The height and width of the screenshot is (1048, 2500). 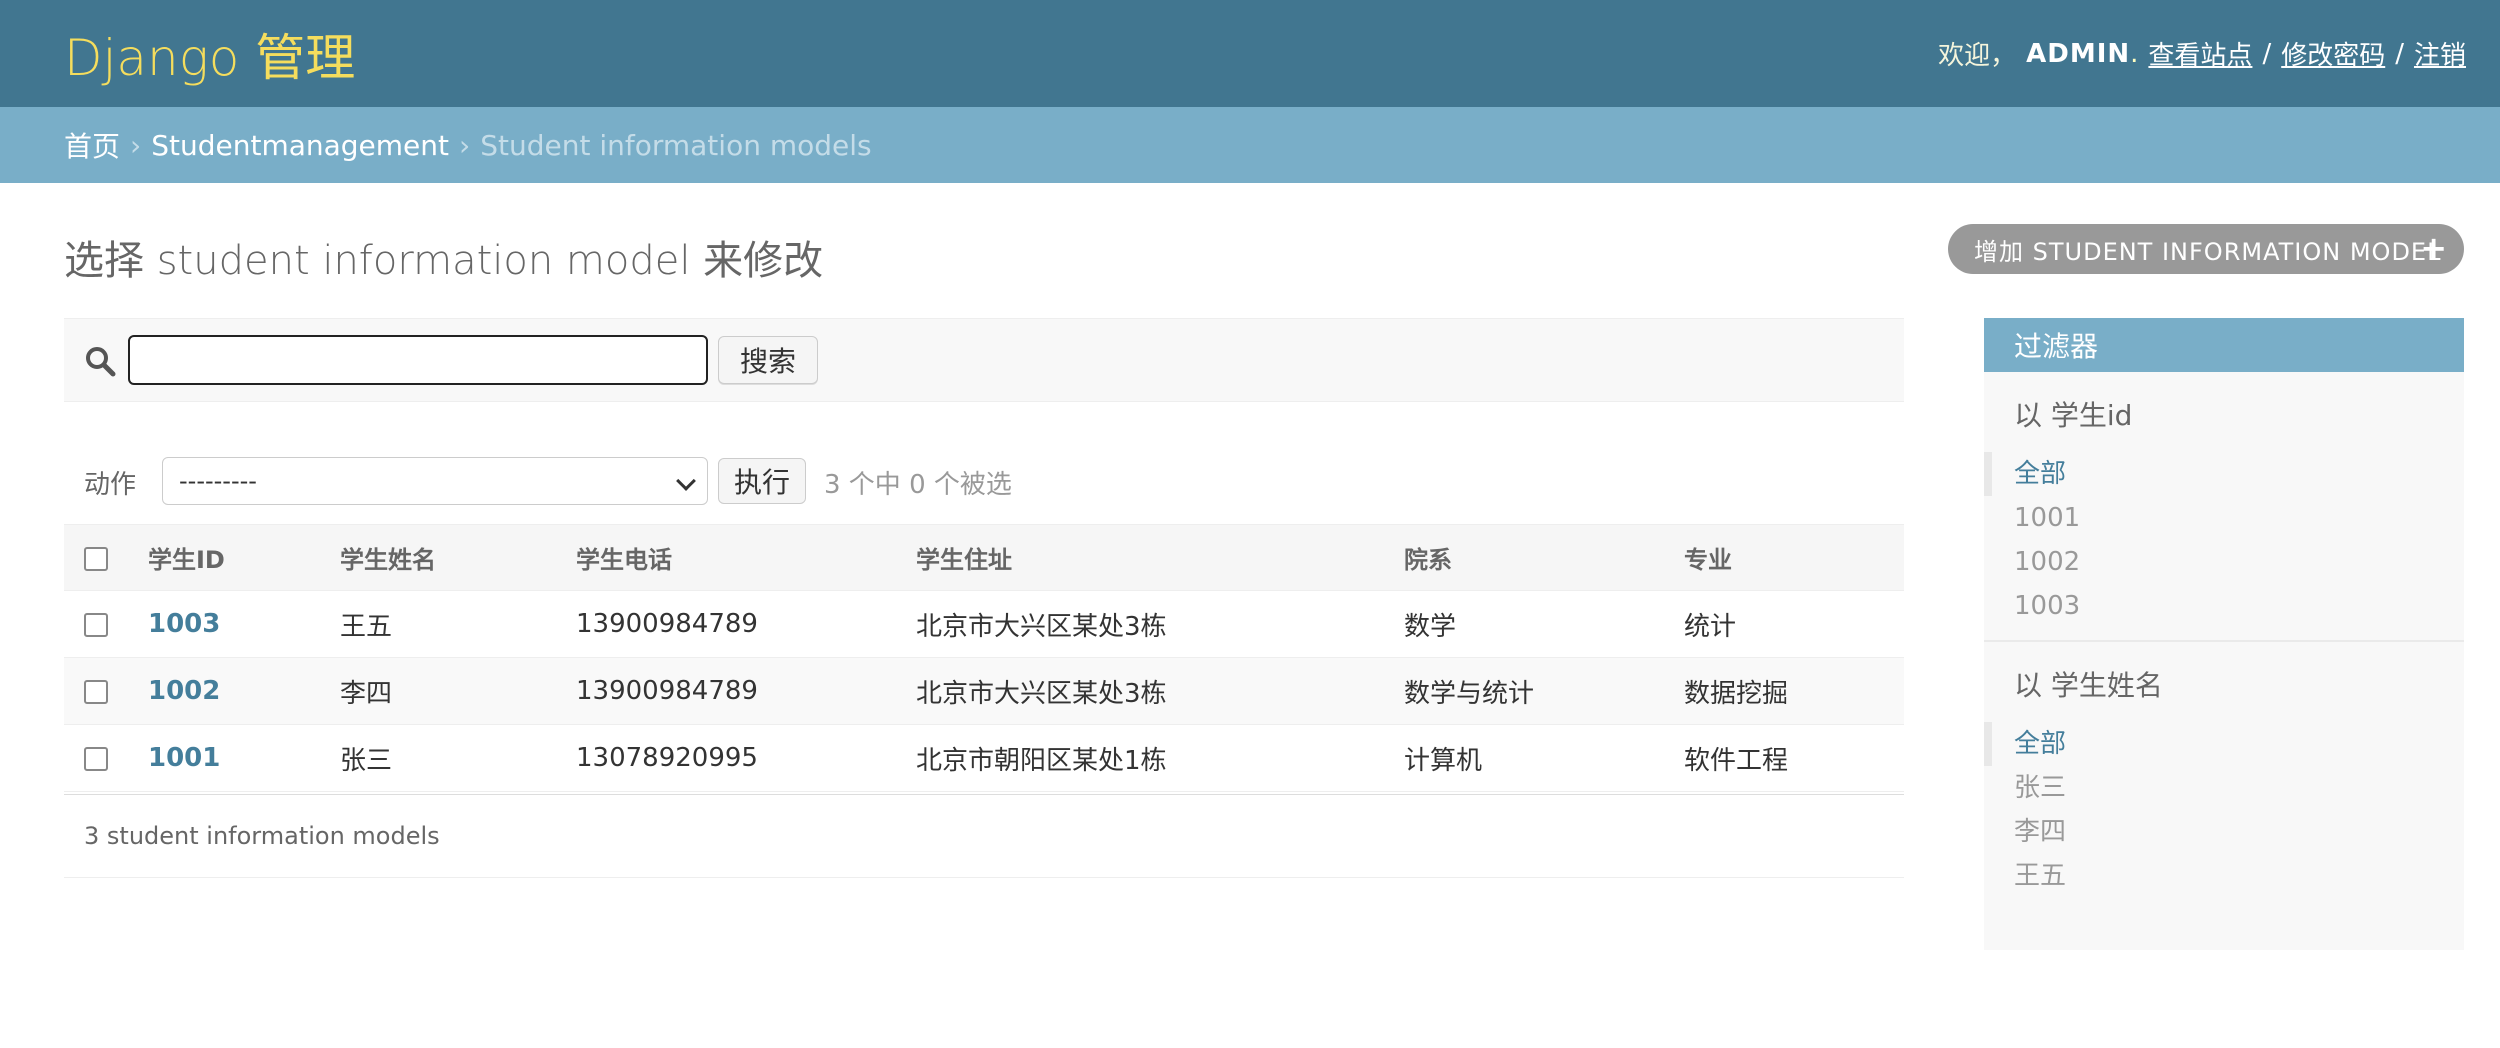 I want to click on breadcrumb-current: Student information models, so click(x=676, y=145).